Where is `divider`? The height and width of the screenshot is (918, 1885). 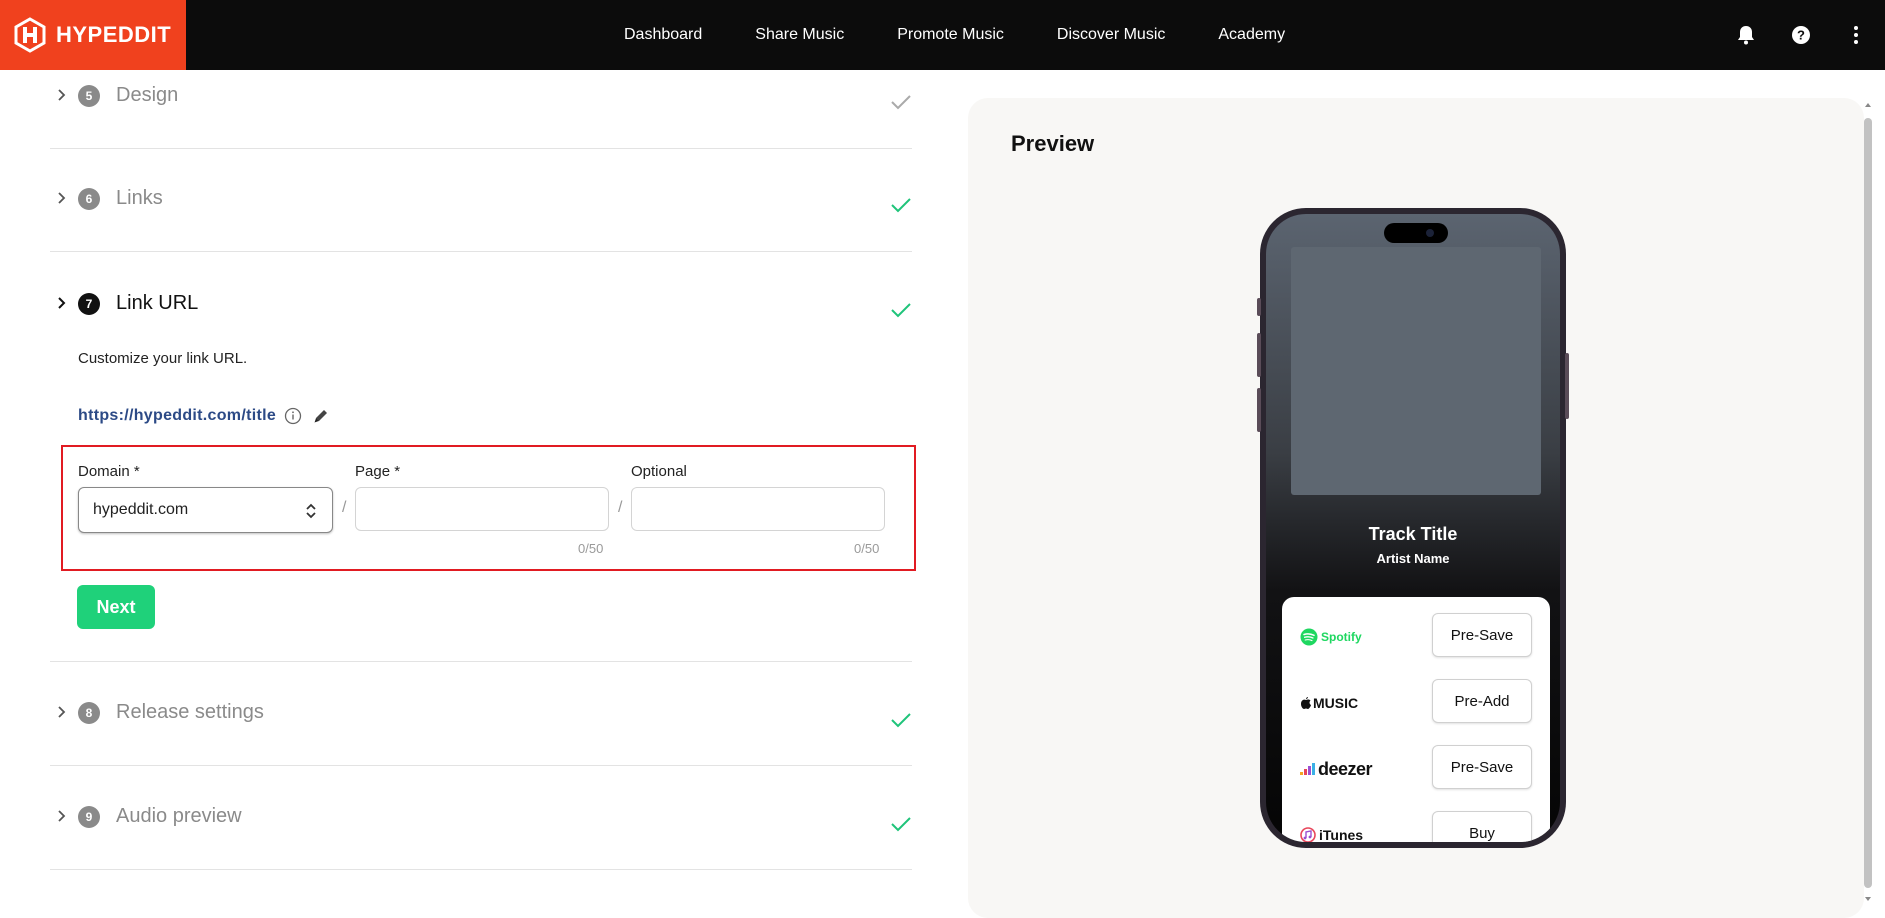 divider is located at coordinates (481, 869).